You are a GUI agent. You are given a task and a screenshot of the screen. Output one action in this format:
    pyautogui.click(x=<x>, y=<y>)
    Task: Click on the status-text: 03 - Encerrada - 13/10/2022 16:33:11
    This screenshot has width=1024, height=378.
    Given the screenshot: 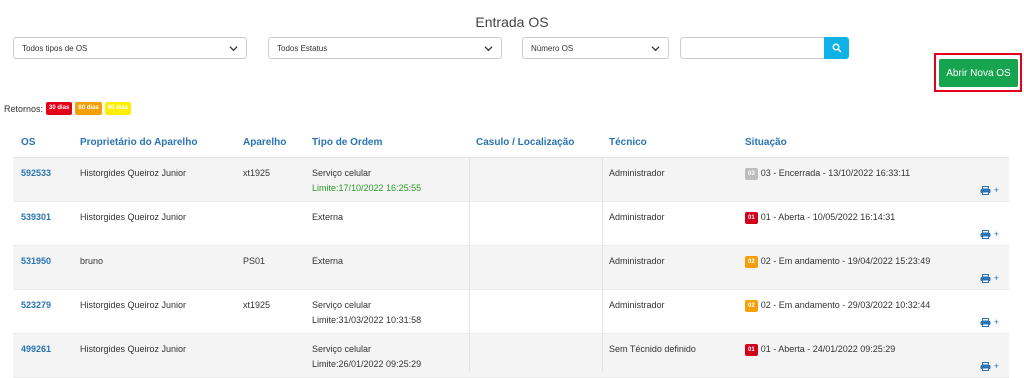 What is the action you would take?
    pyautogui.click(x=835, y=173)
    